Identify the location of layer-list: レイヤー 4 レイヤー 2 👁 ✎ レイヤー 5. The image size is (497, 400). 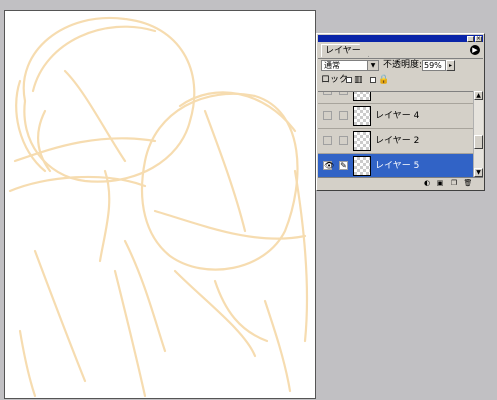
(396, 134).